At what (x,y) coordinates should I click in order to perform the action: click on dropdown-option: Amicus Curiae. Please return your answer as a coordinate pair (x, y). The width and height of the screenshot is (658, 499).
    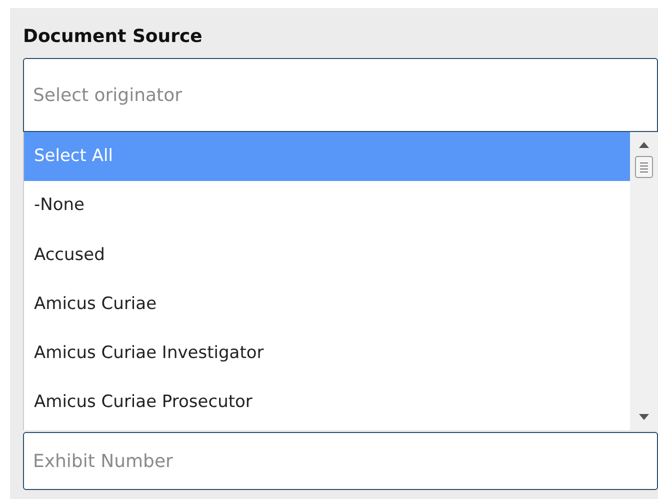
    Looking at the image, I should click on (327, 305).